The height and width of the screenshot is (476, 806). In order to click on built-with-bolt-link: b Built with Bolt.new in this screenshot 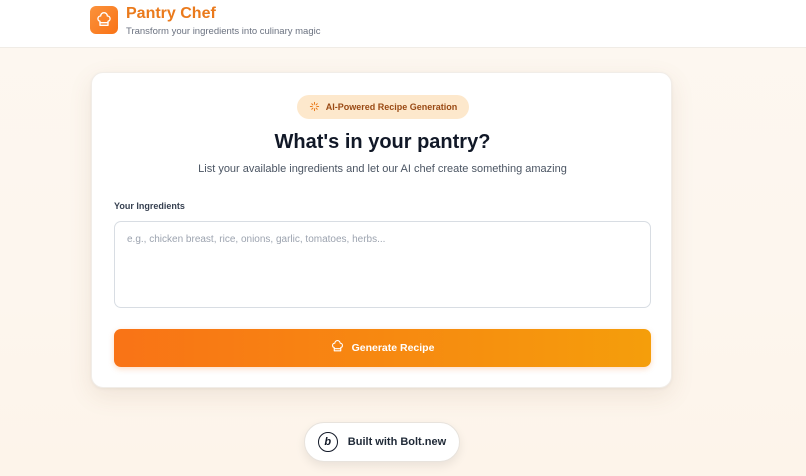, I will do `click(382, 442)`.